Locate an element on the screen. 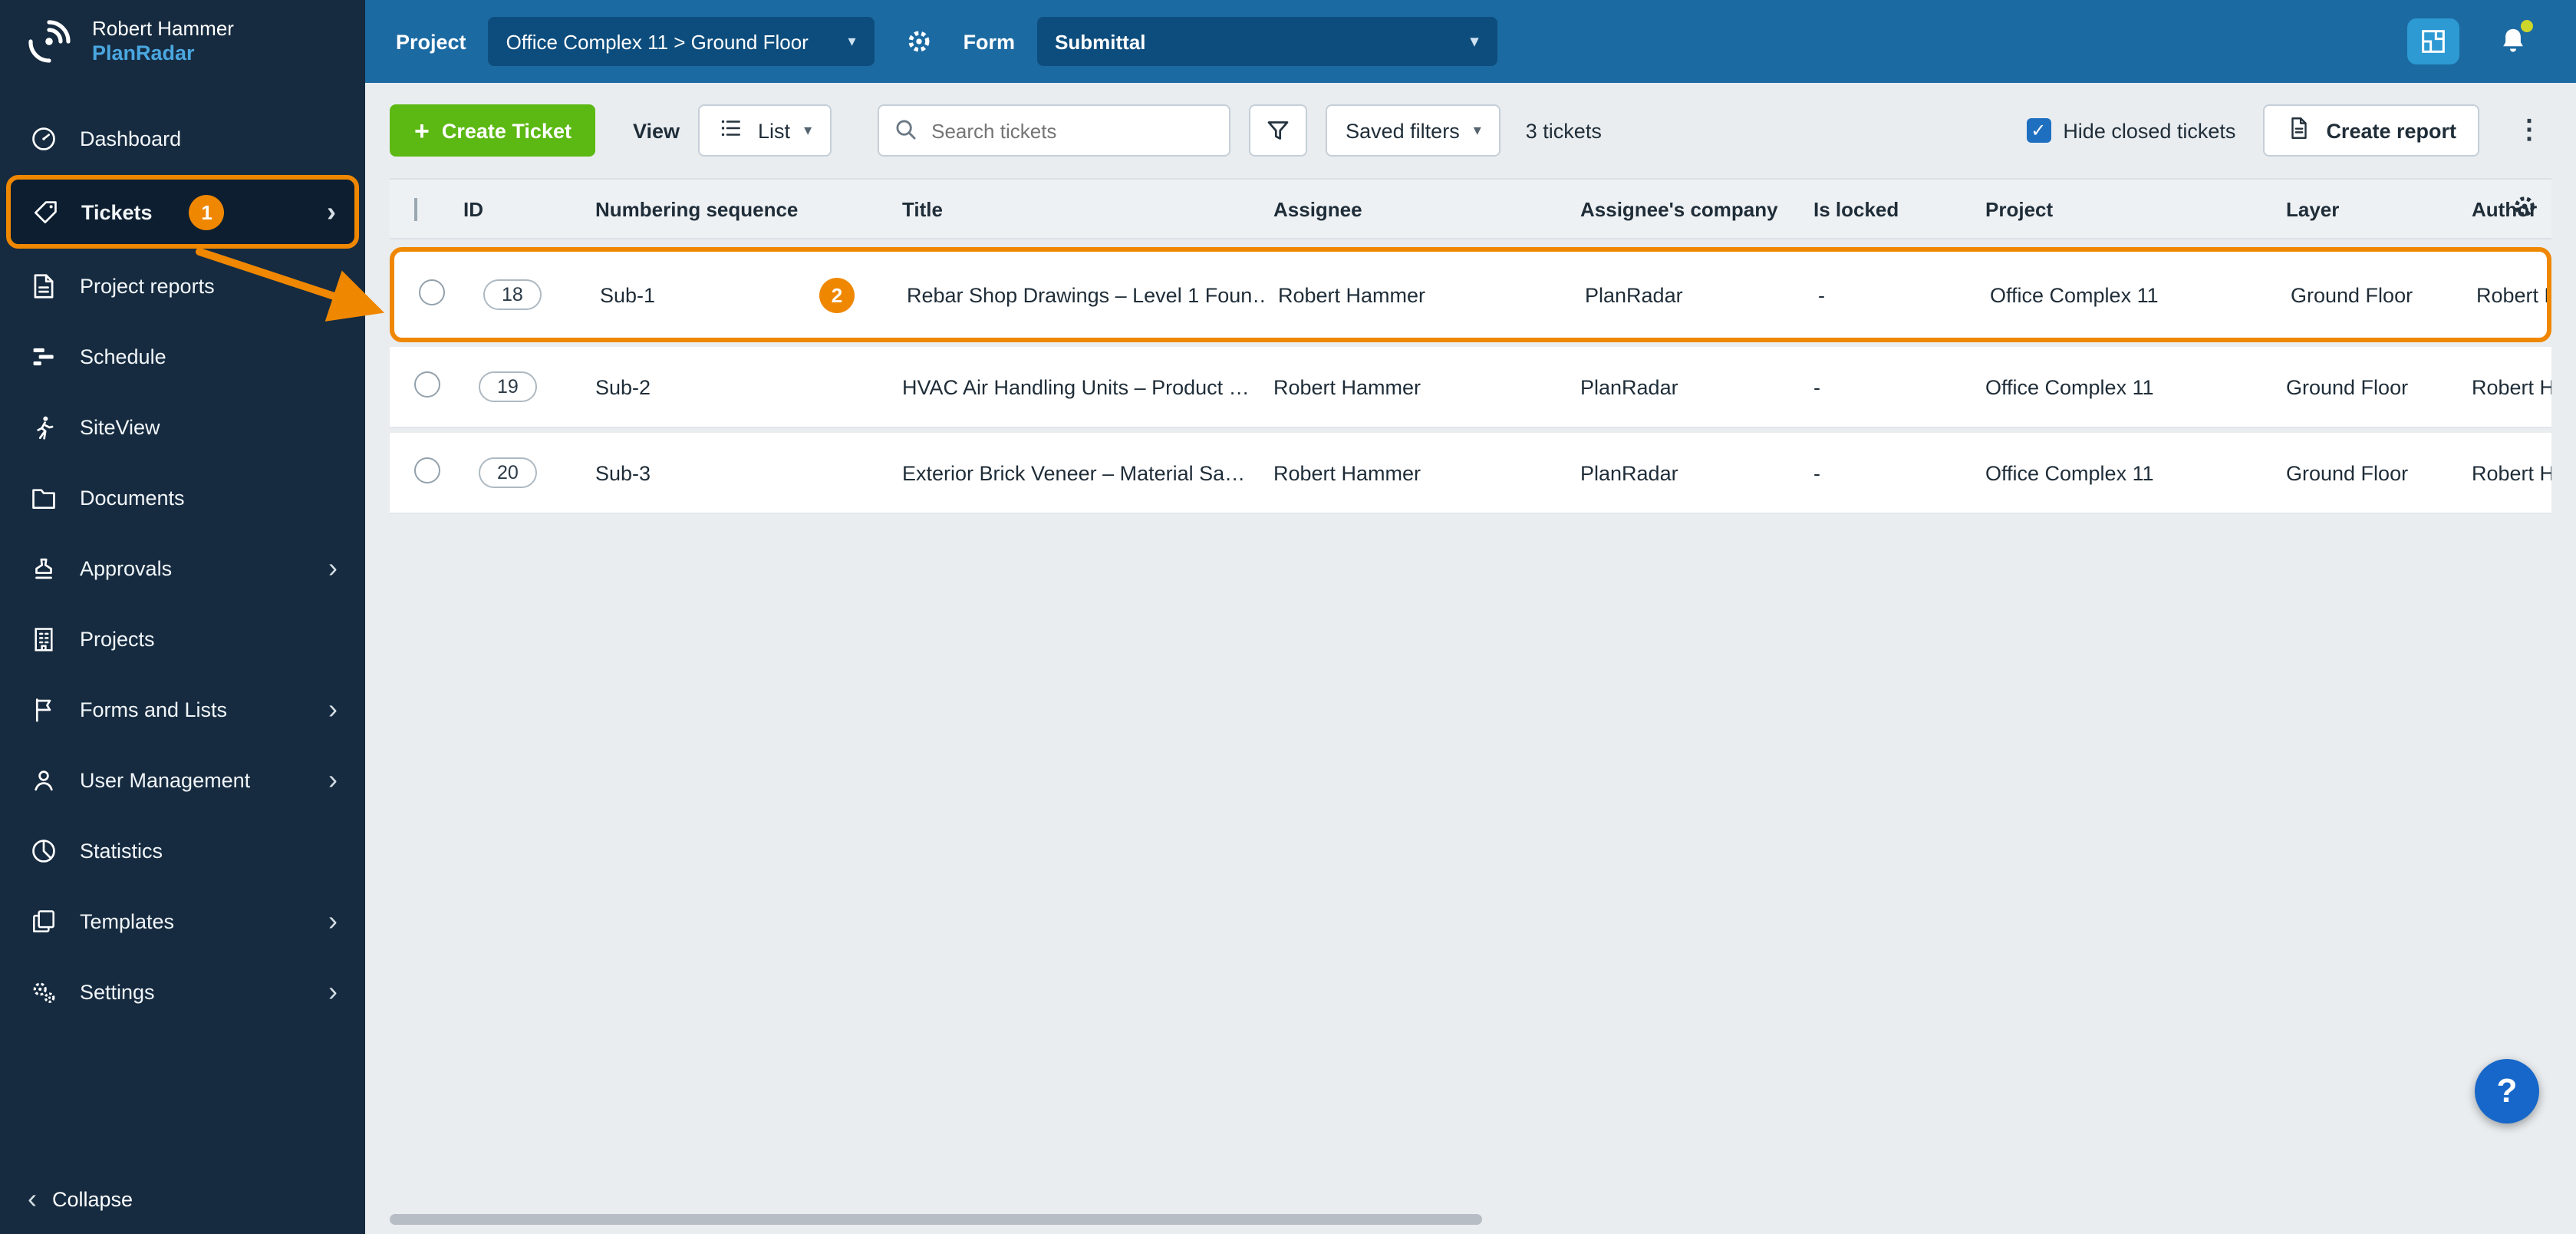 This screenshot has width=2576, height=1234. saved-filters-dropdown: Saved filters ▾ is located at coordinates (1413, 130).